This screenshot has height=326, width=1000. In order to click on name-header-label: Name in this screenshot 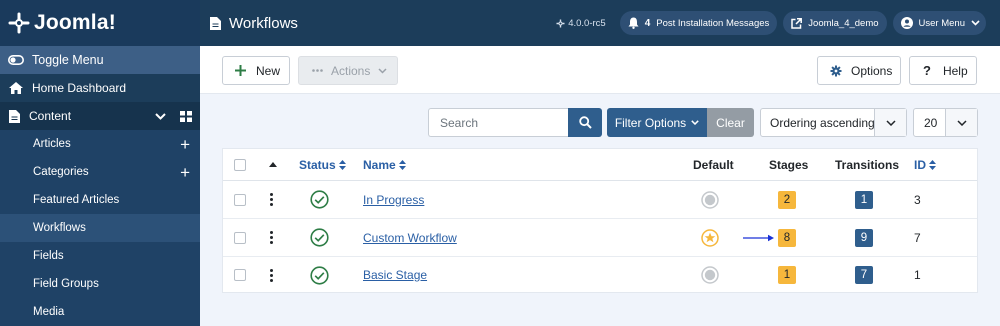, I will do `click(379, 164)`.